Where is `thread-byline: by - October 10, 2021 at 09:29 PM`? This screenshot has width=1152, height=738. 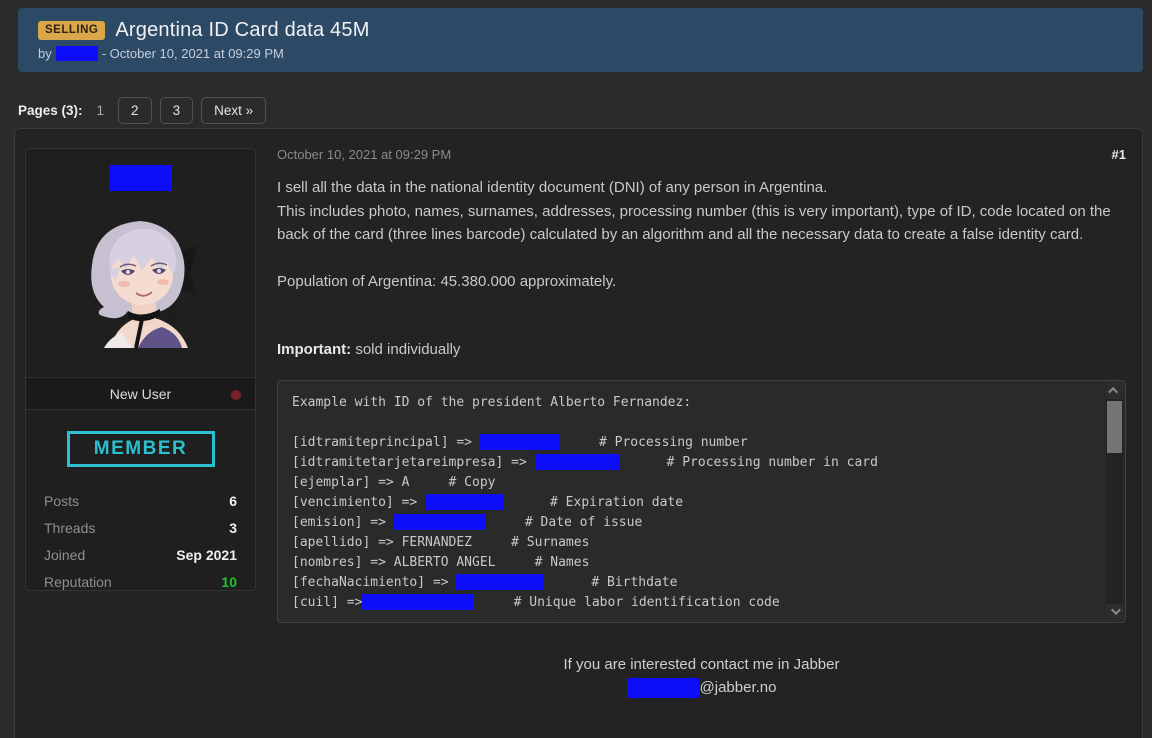
thread-byline: by - October 10, 2021 at 09:29 PM is located at coordinates (580, 53).